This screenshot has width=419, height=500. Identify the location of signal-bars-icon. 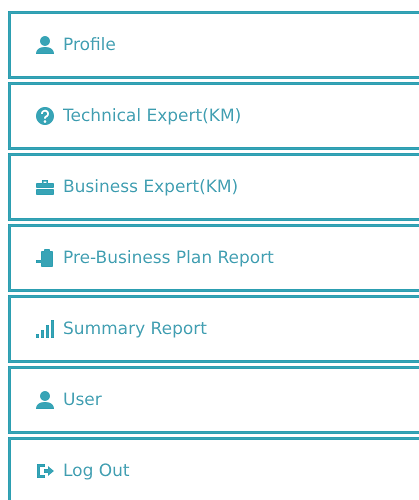
(45, 329).